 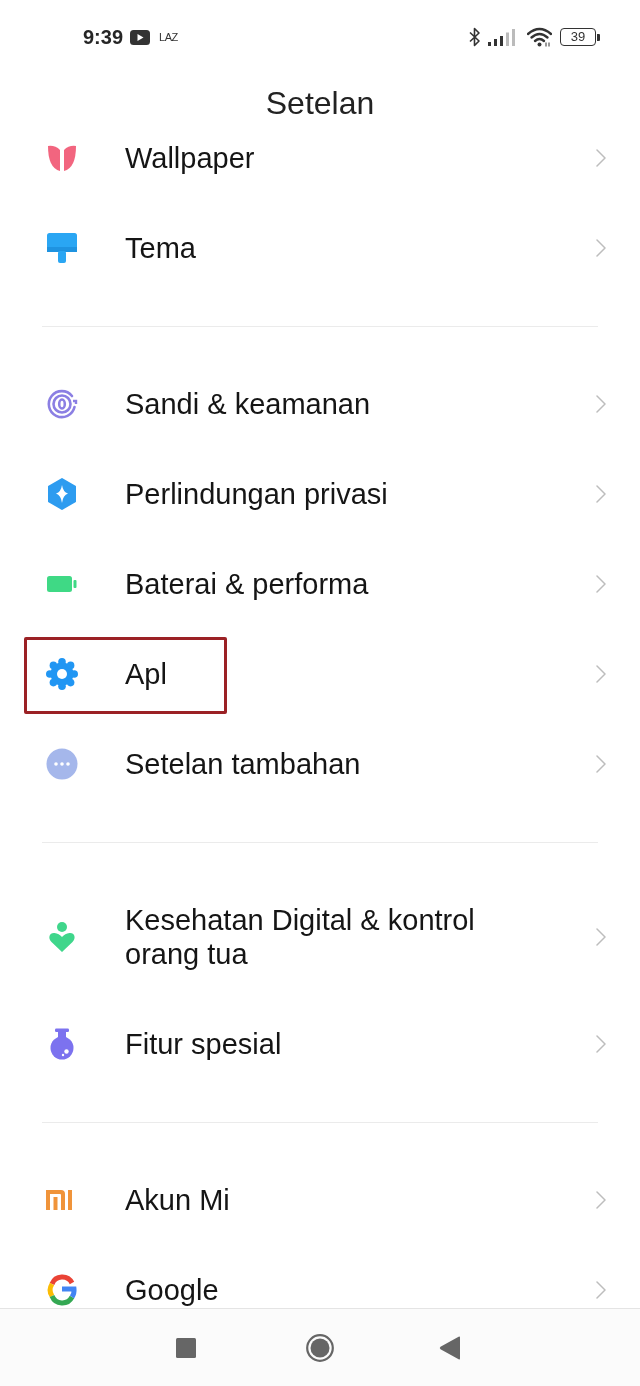 I want to click on settings-item: Apl, so click(x=146, y=674).